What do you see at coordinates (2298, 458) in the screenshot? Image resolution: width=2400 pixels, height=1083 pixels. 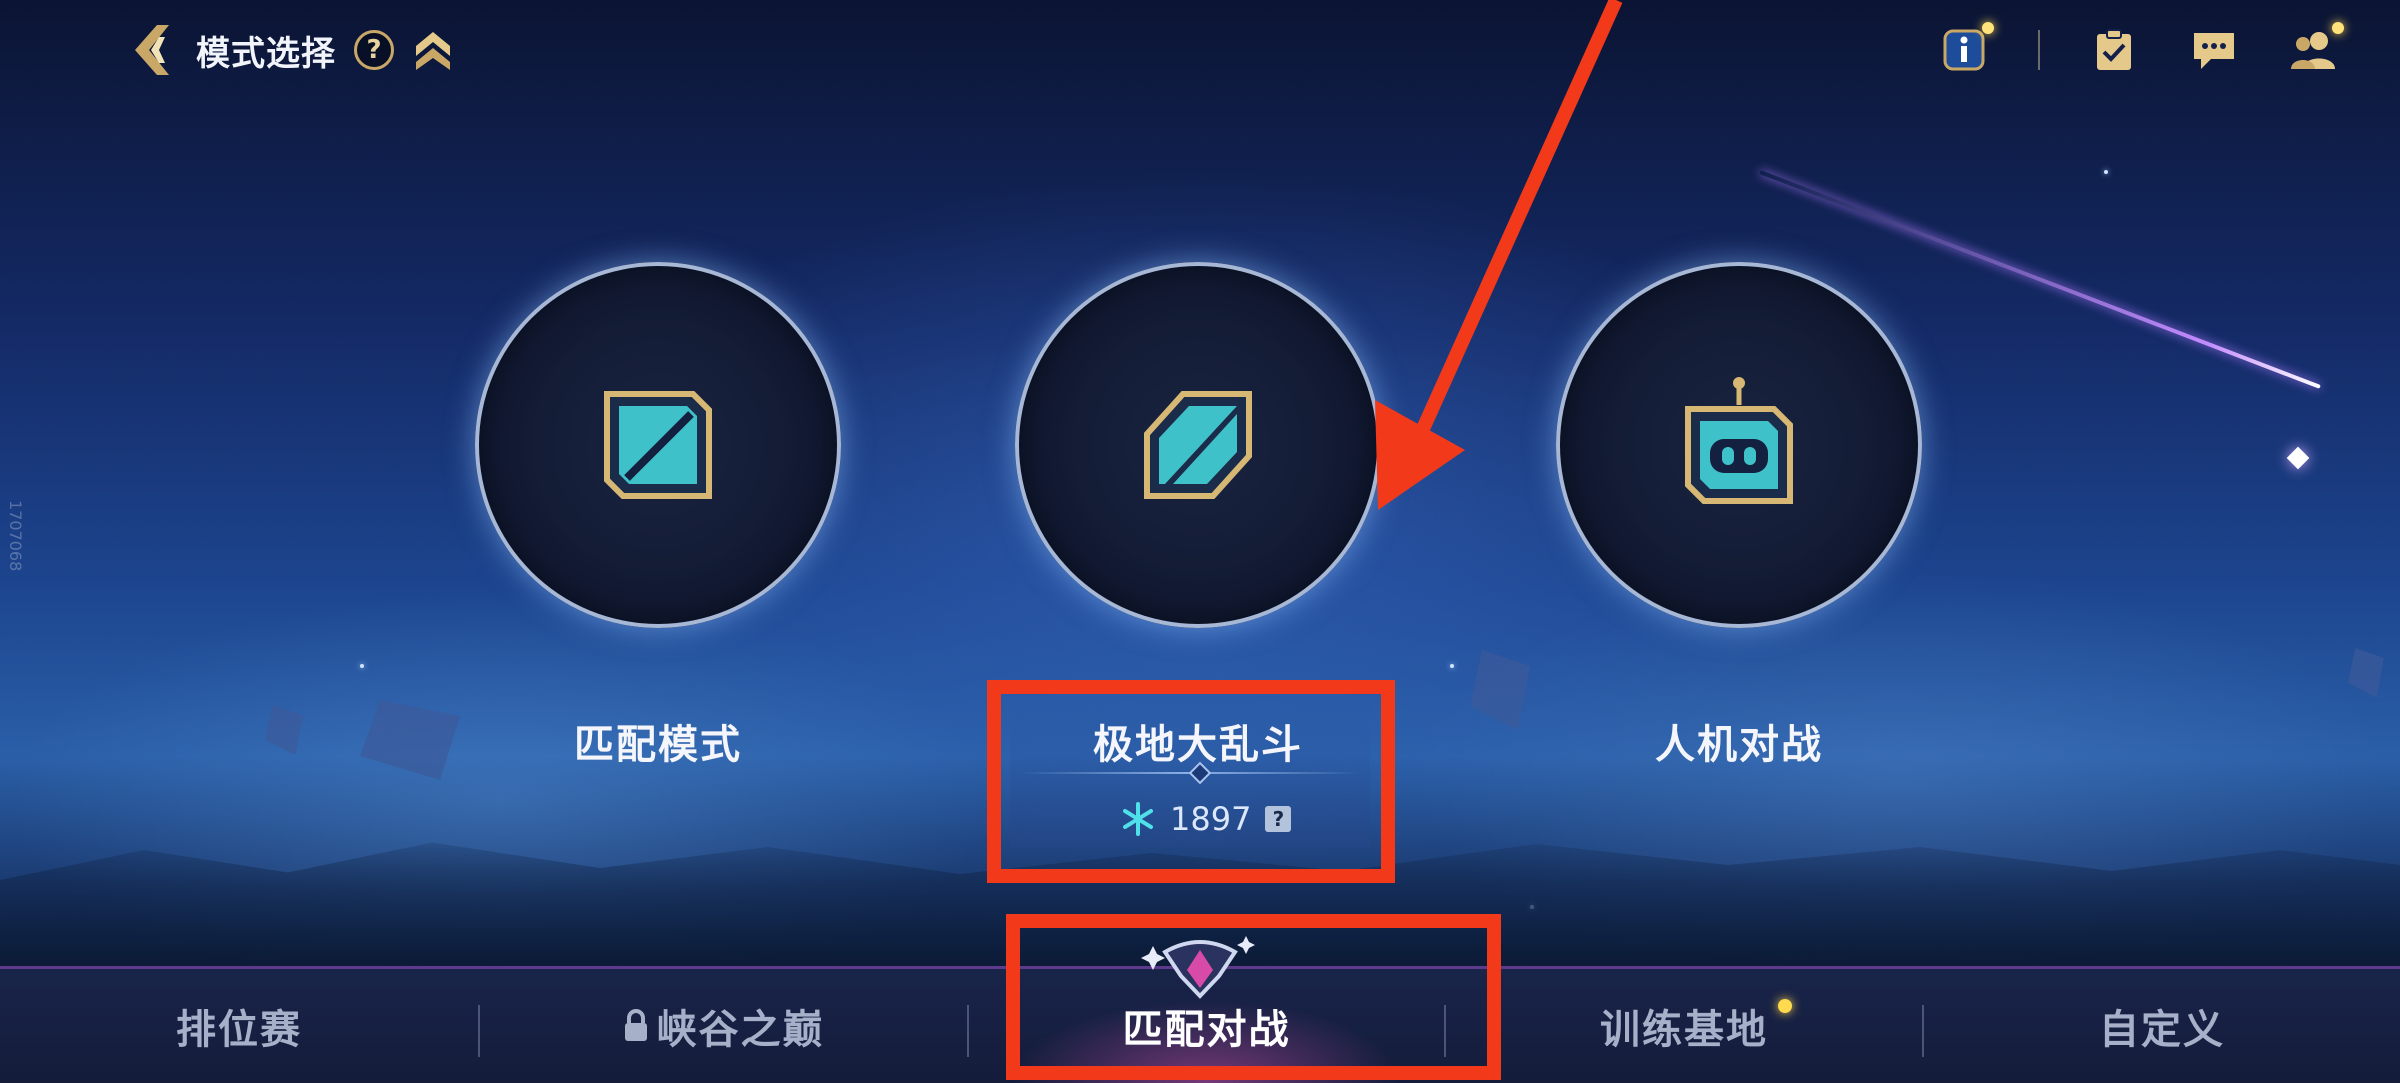 I see `meteor-head` at bounding box center [2298, 458].